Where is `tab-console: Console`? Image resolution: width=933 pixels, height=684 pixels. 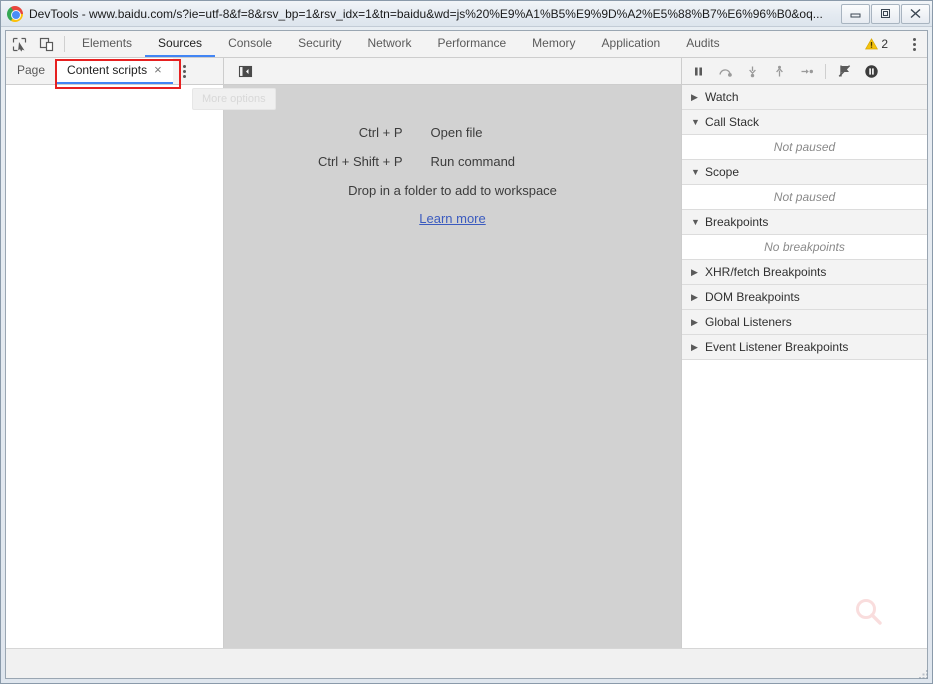 tab-console: Console is located at coordinates (250, 44).